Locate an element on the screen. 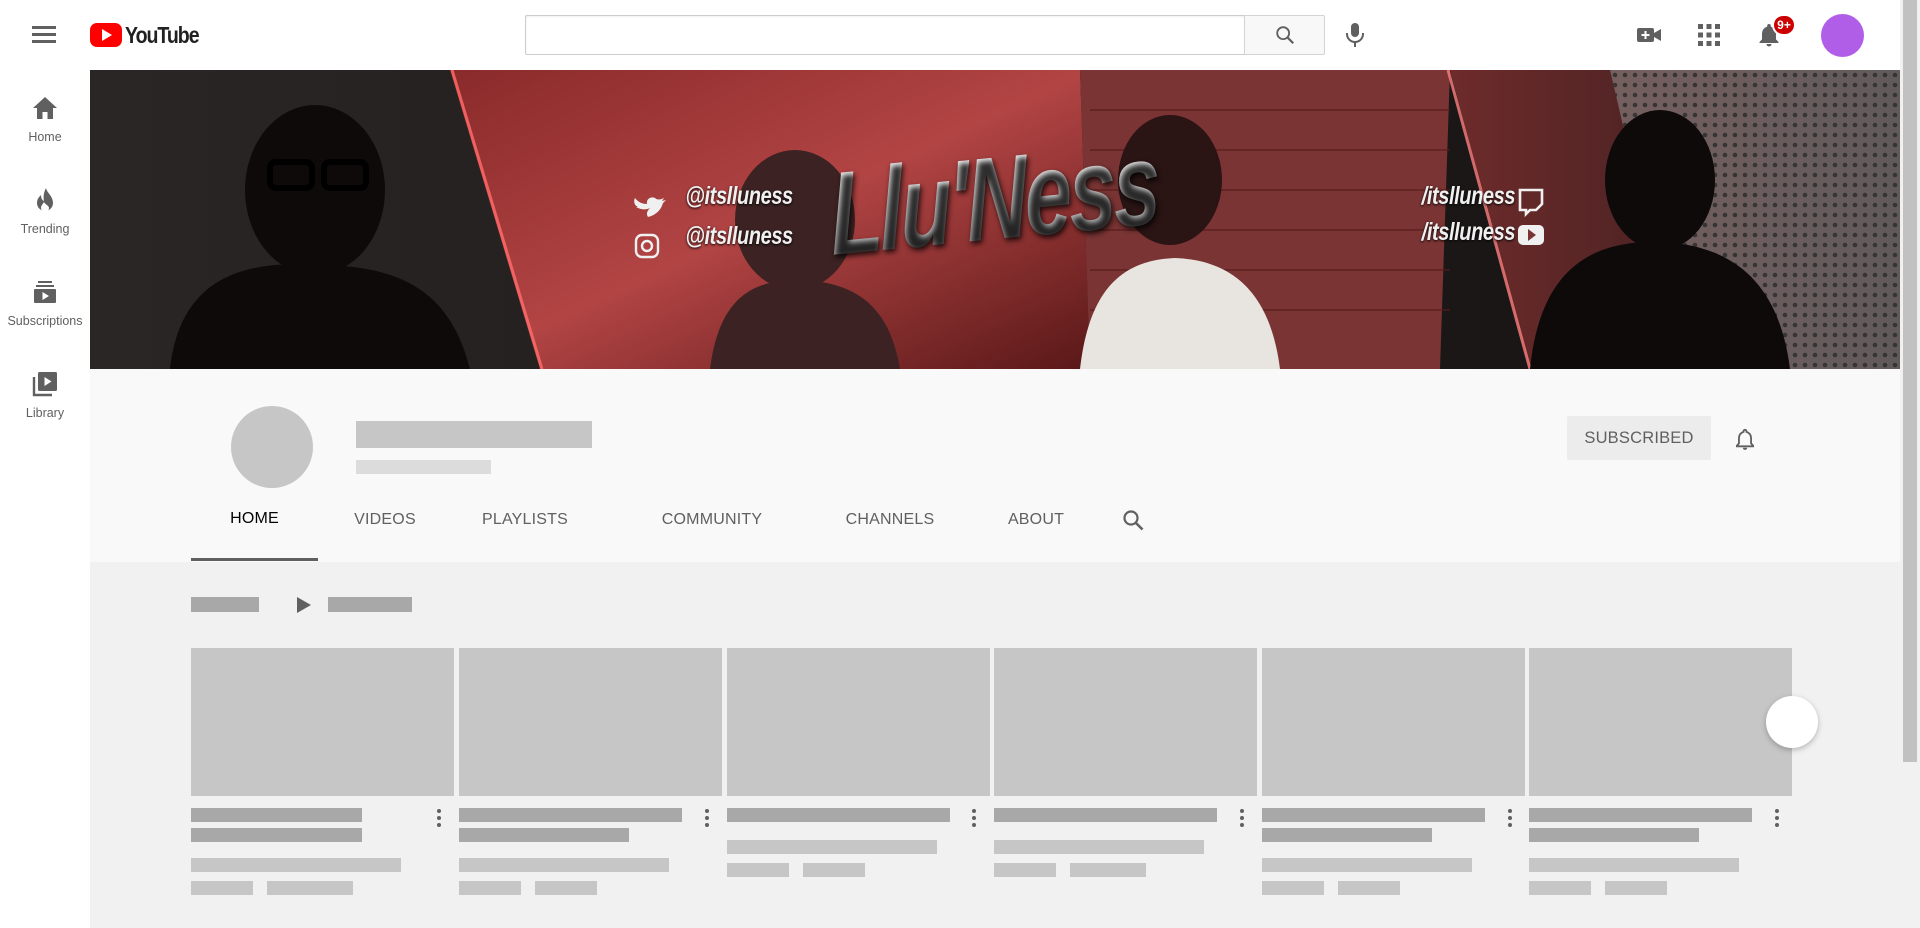  microphone-icon is located at coordinates (1355, 35).